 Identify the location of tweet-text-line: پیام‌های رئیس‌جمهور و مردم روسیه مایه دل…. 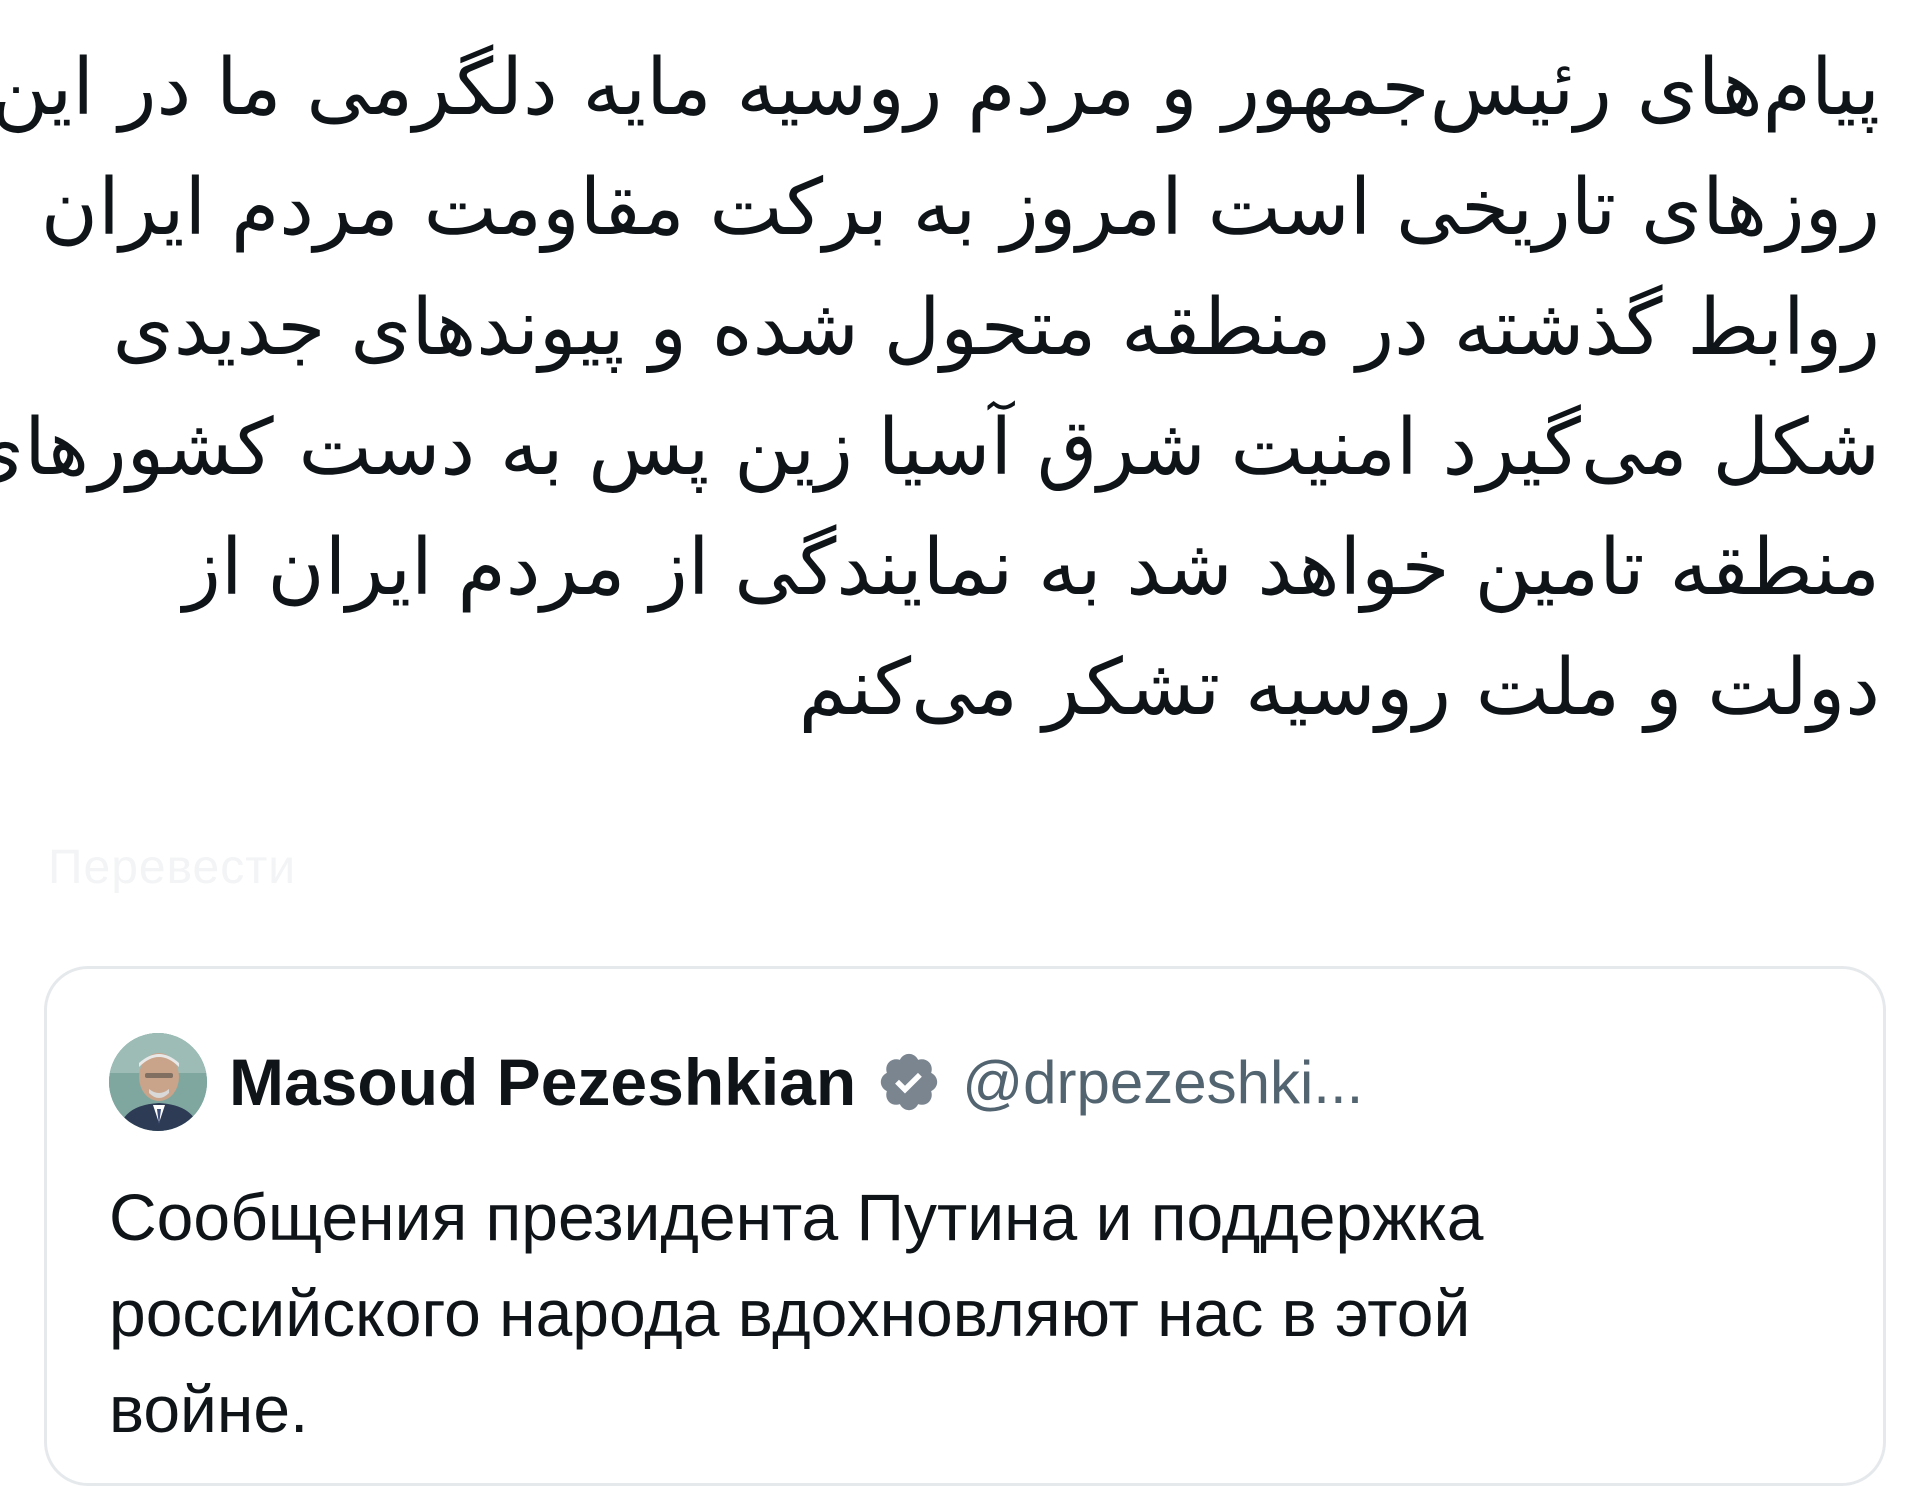
(940, 88).